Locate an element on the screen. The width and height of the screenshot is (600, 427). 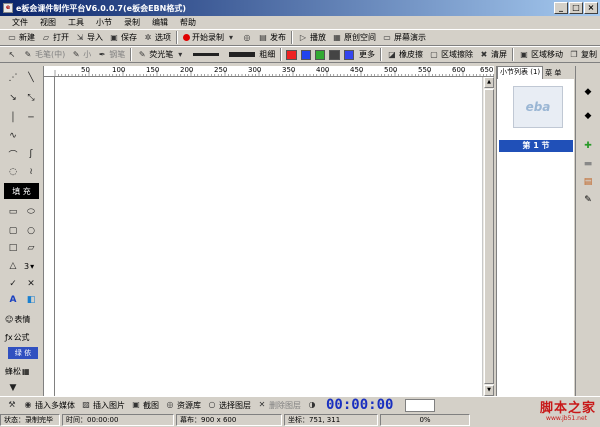
line-thin-button is located at coordinates (206, 54).